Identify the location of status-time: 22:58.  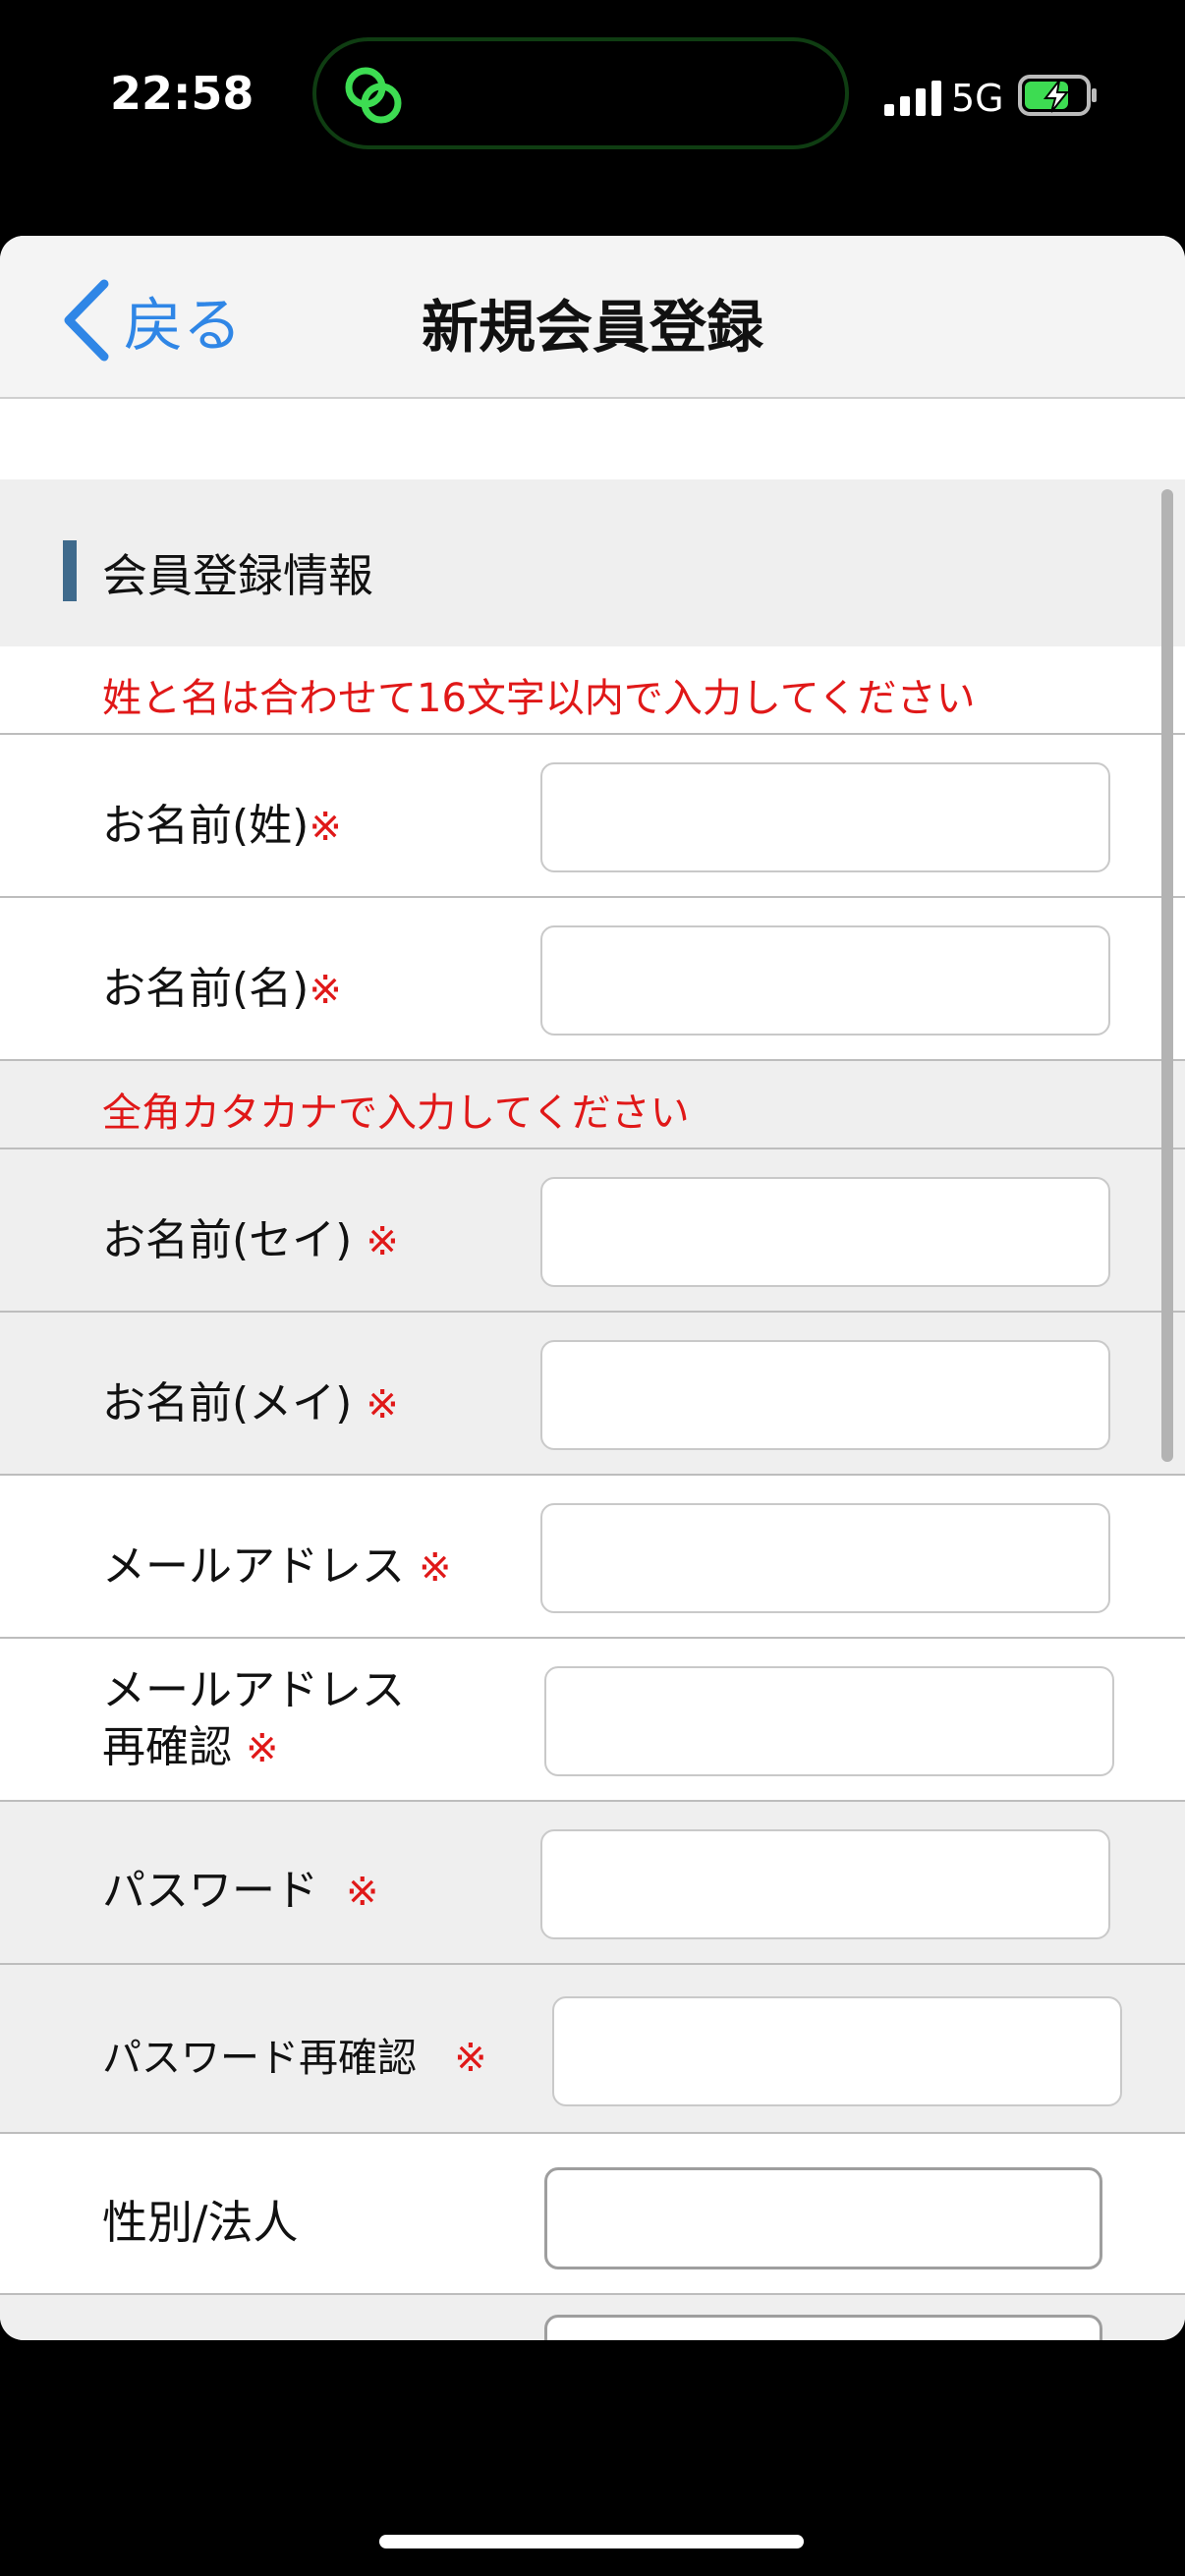
(182, 93).